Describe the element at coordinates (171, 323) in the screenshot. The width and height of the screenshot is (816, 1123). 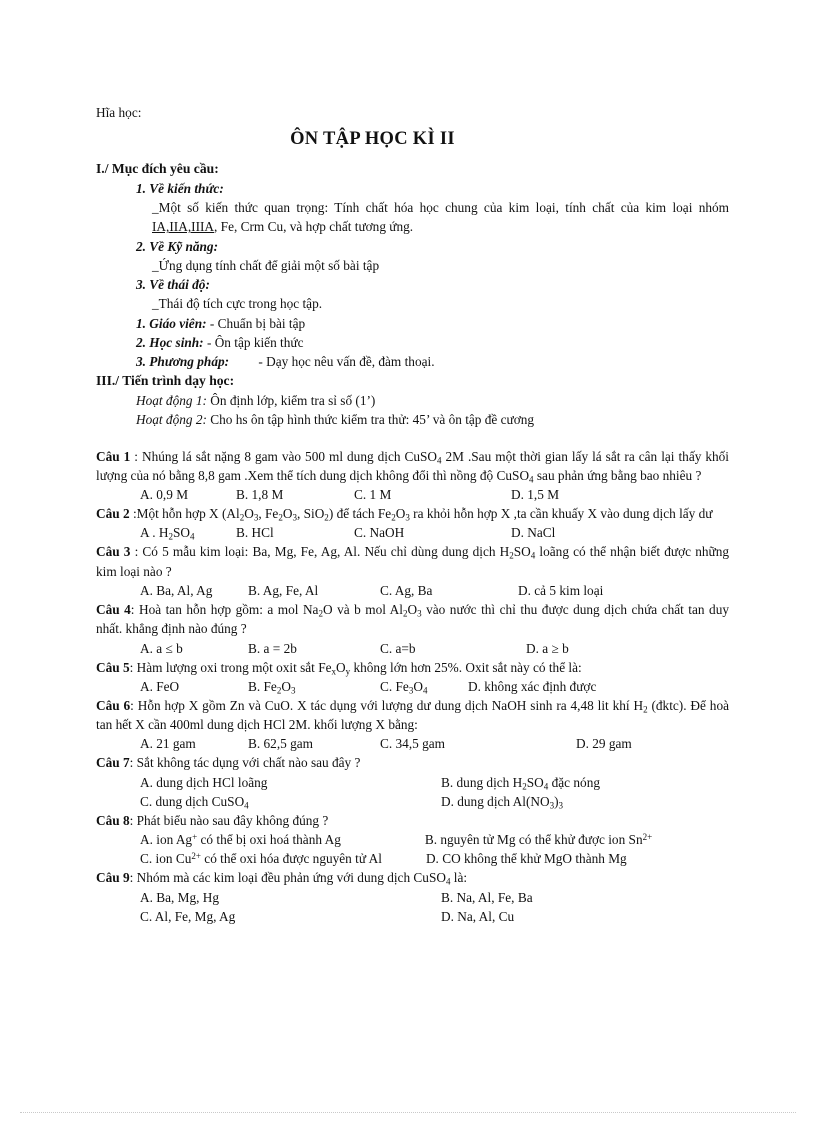
I see `prep-label: 1. Giáo viên:` at that location.